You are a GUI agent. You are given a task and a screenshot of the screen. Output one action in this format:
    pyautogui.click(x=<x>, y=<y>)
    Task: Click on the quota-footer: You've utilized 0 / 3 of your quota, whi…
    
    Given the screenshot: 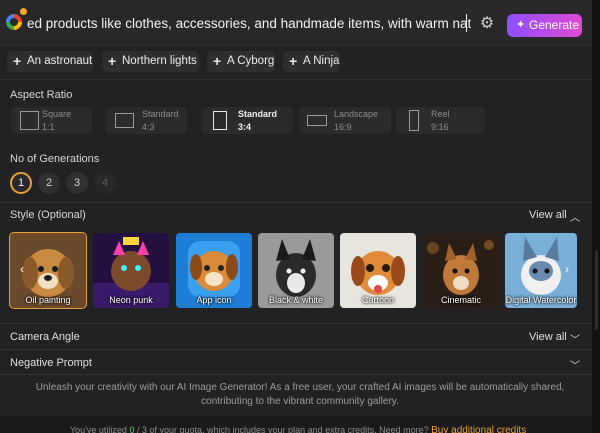 What is the action you would take?
    pyautogui.click(x=296, y=424)
    